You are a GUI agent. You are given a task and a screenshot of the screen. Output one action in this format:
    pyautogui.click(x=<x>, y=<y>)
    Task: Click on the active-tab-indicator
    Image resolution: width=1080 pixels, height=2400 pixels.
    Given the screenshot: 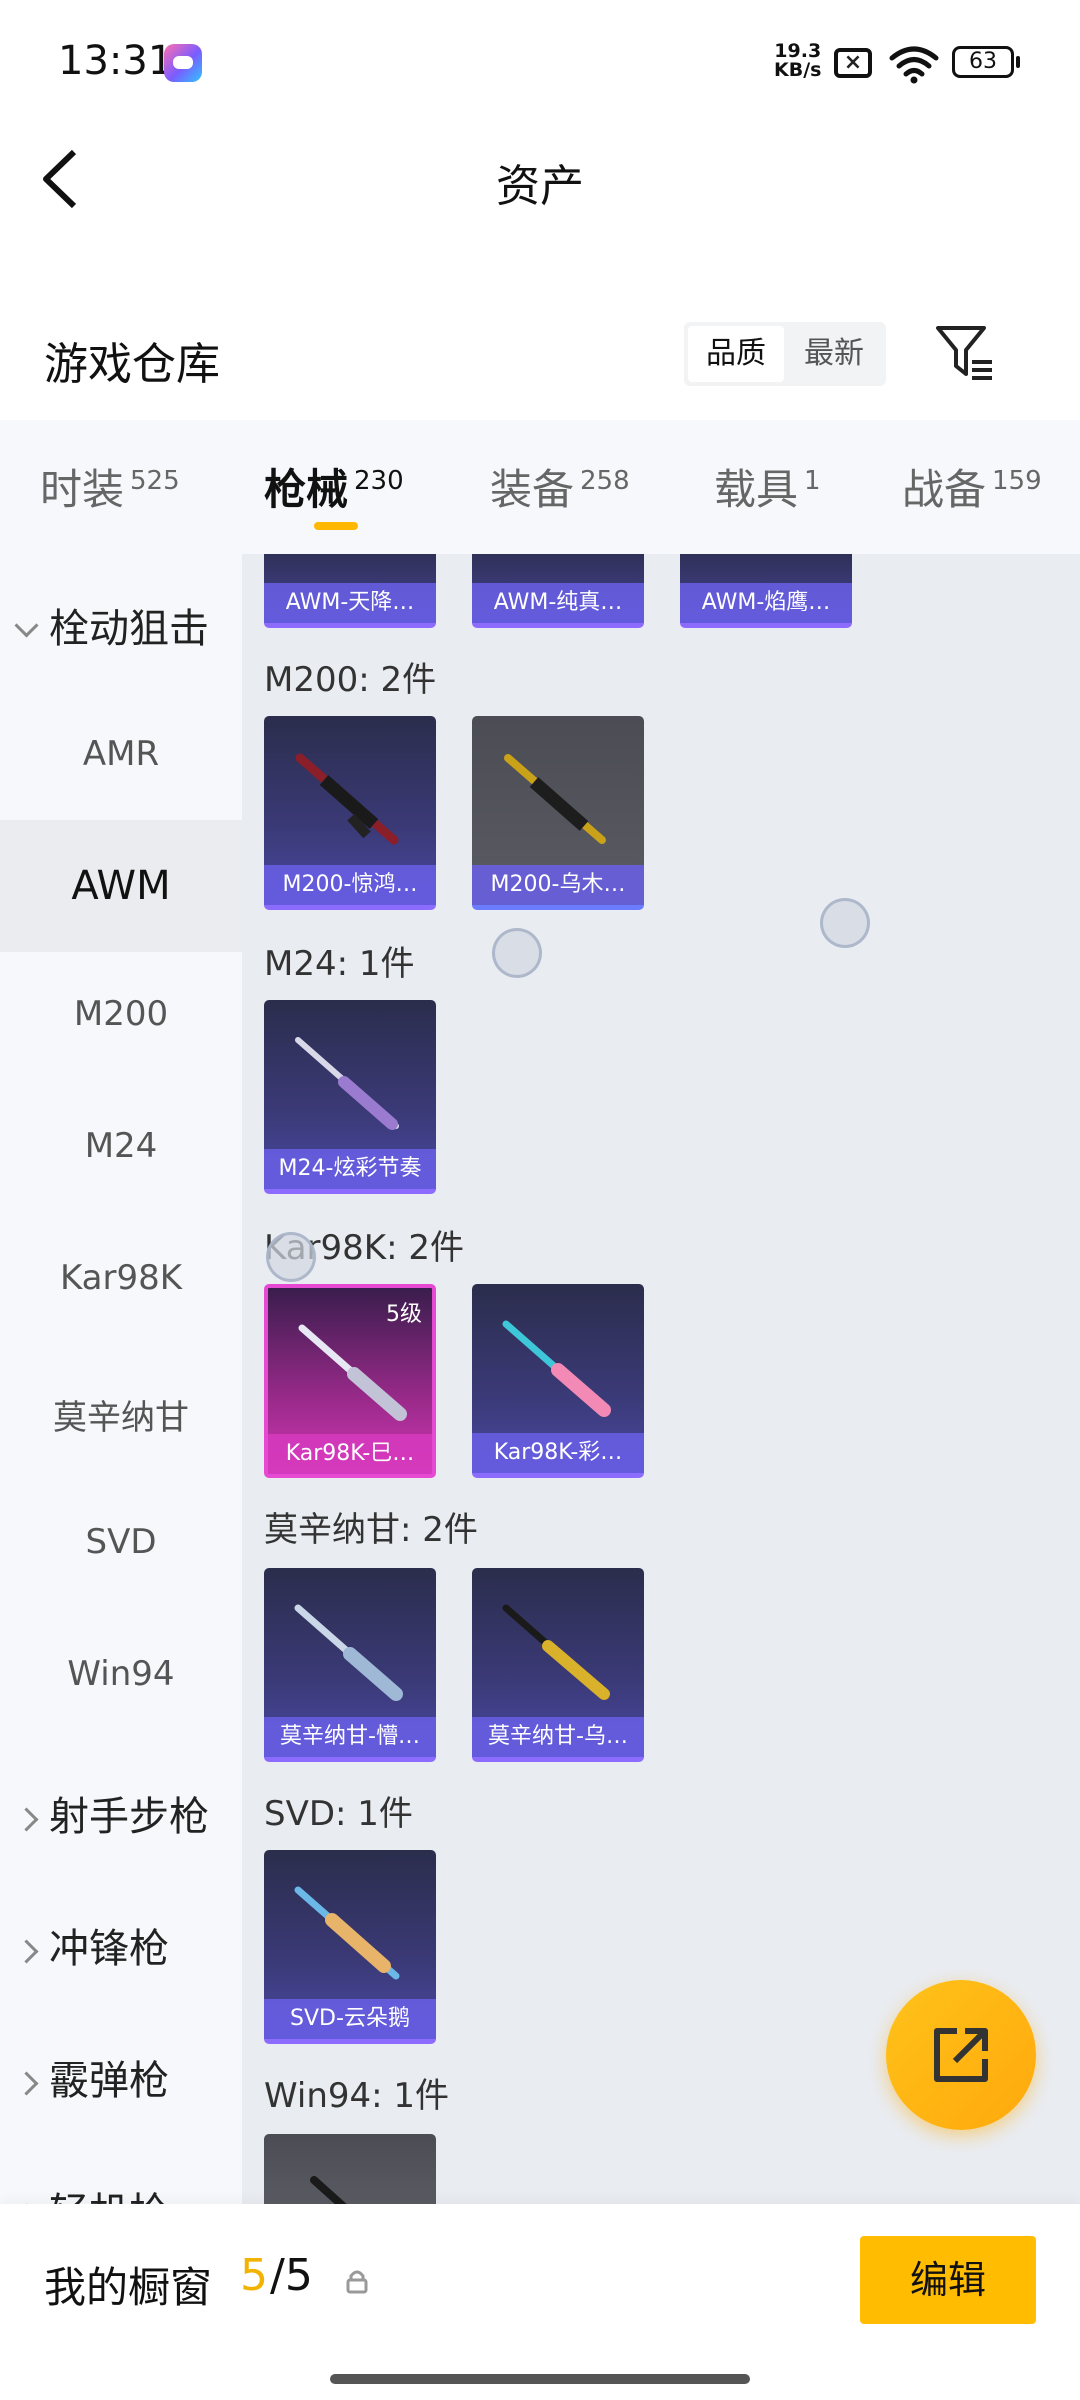 What is the action you would take?
    pyautogui.click(x=336, y=526)
    